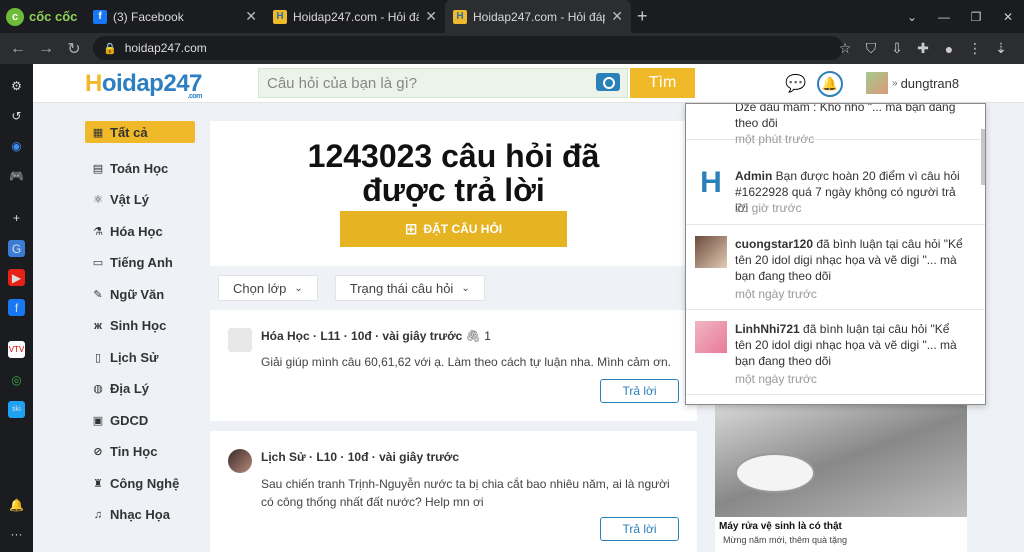  What do you see at coordinates (443, 83) in the screenshot?
I see `search-input: Câu hỏi của bạn là gì?` at bounding box center [443, 83].